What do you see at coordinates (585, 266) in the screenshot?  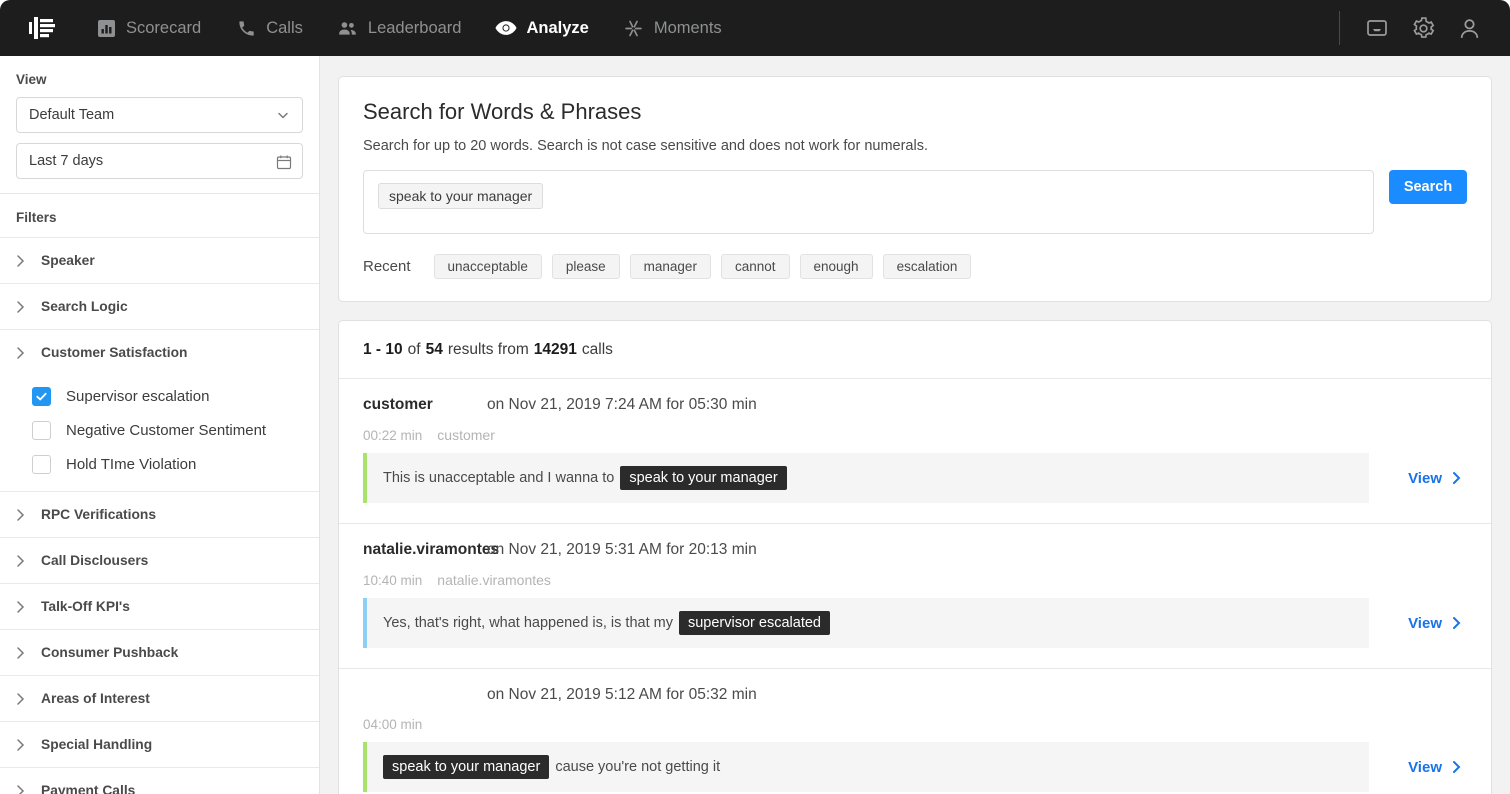 I see `recent-chip-please: please` at bounding box center [585, 266].